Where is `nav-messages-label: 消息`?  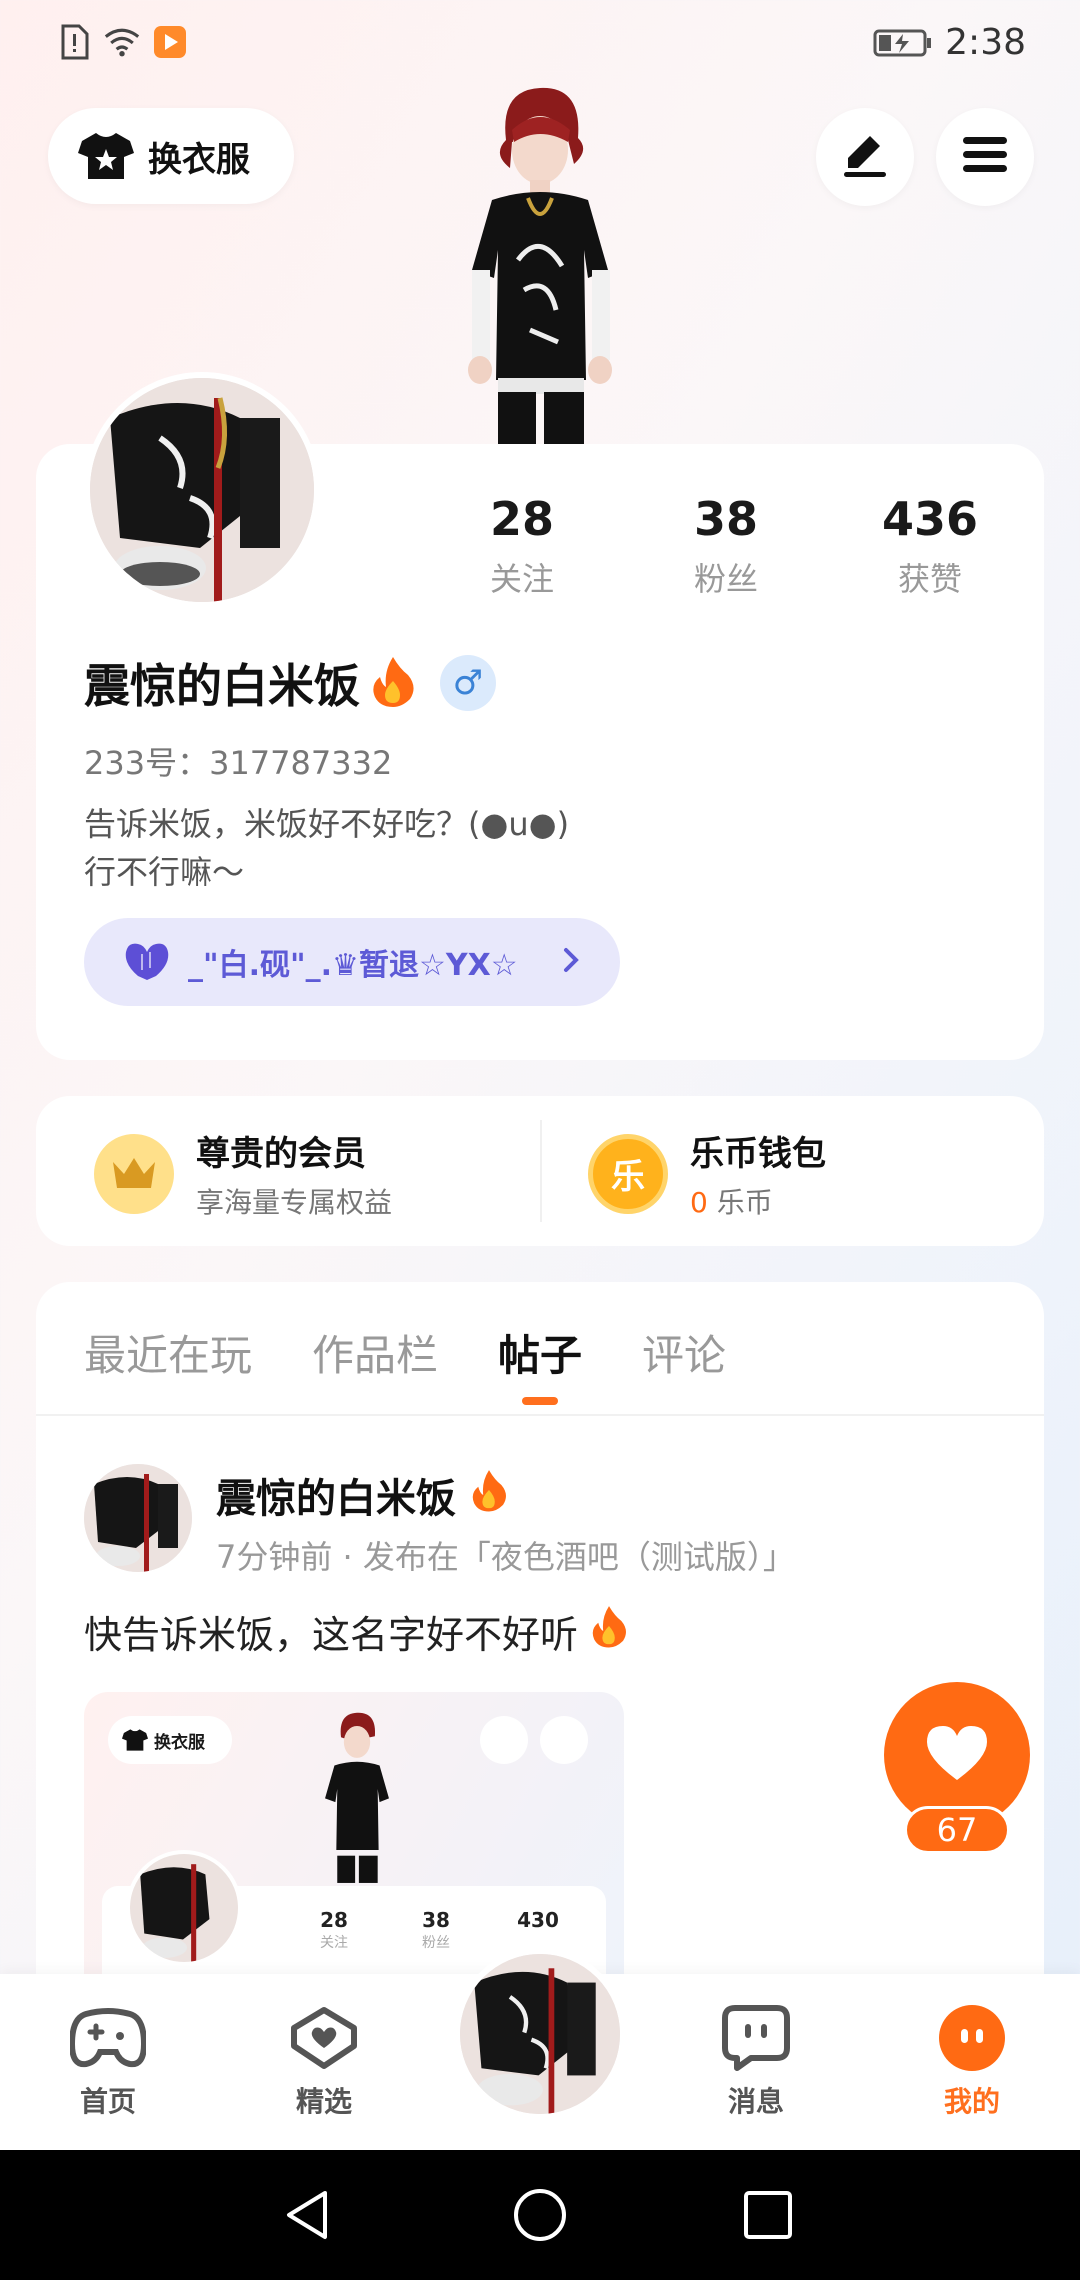
nav-messages-label: 消息 is located at coordinates (755, 2101).